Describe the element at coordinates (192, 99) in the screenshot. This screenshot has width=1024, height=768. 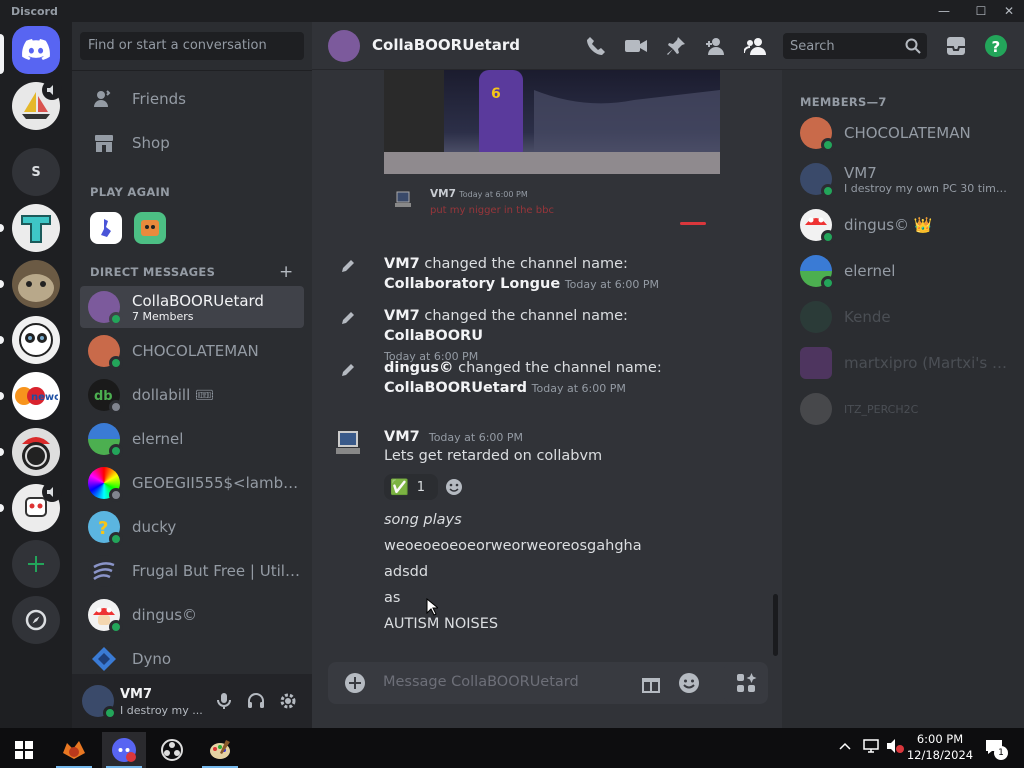
I see `nav-friends: Friends` at that location.